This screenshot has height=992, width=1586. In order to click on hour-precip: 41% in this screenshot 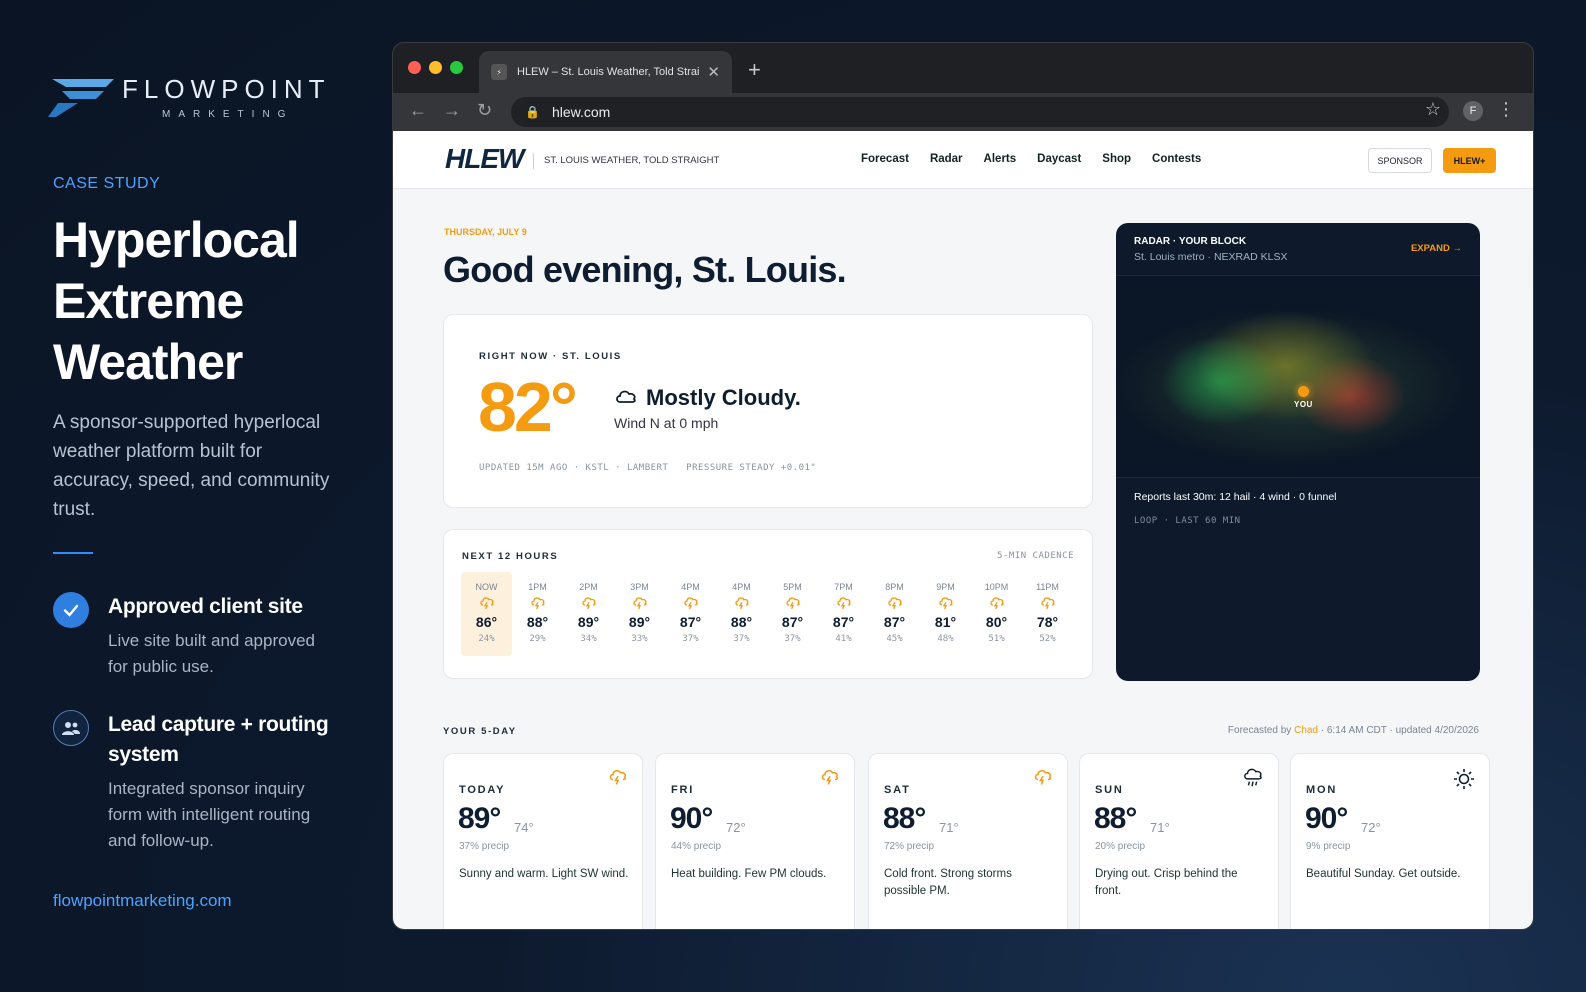, I will do `click(843, 639)`.